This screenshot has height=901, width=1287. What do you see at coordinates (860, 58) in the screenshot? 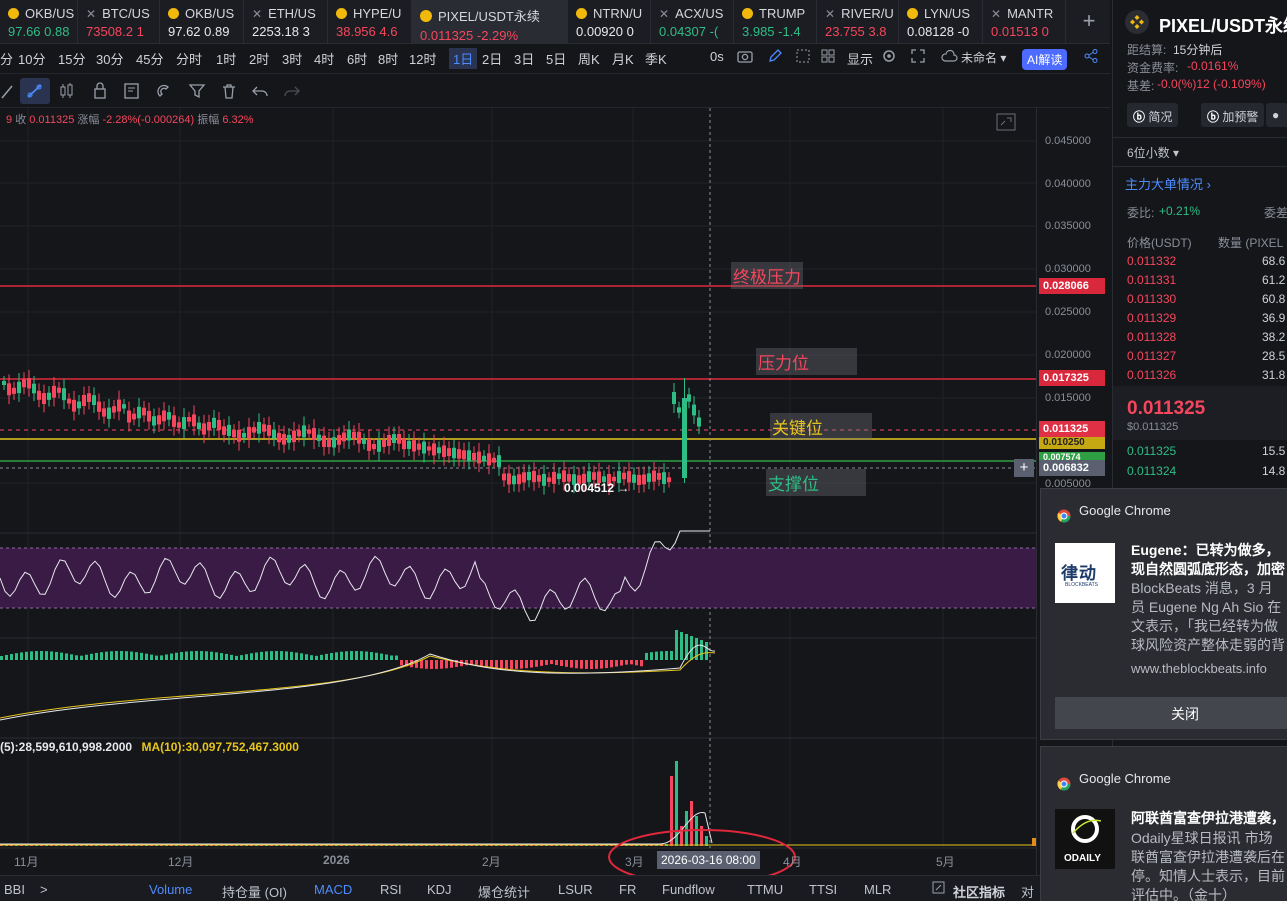
I see `display-button: 显示` at bounding box center [860, 58].